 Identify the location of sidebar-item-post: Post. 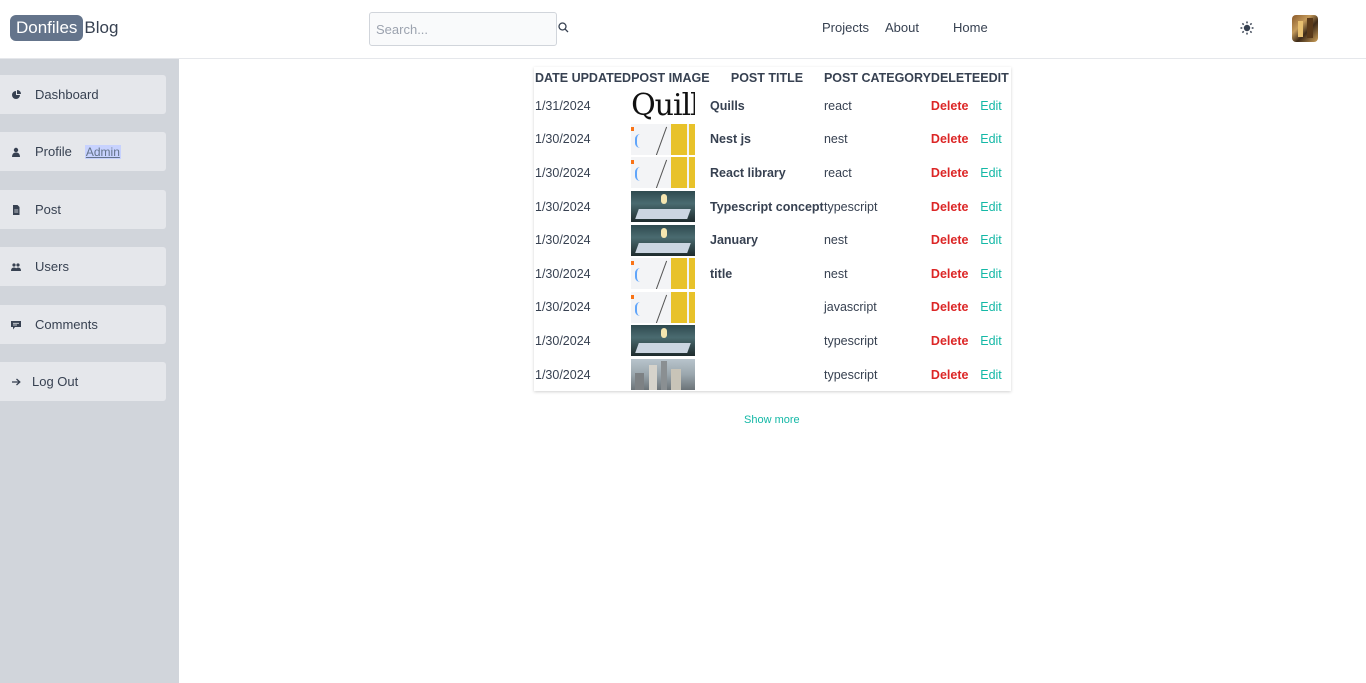
(83, 209).